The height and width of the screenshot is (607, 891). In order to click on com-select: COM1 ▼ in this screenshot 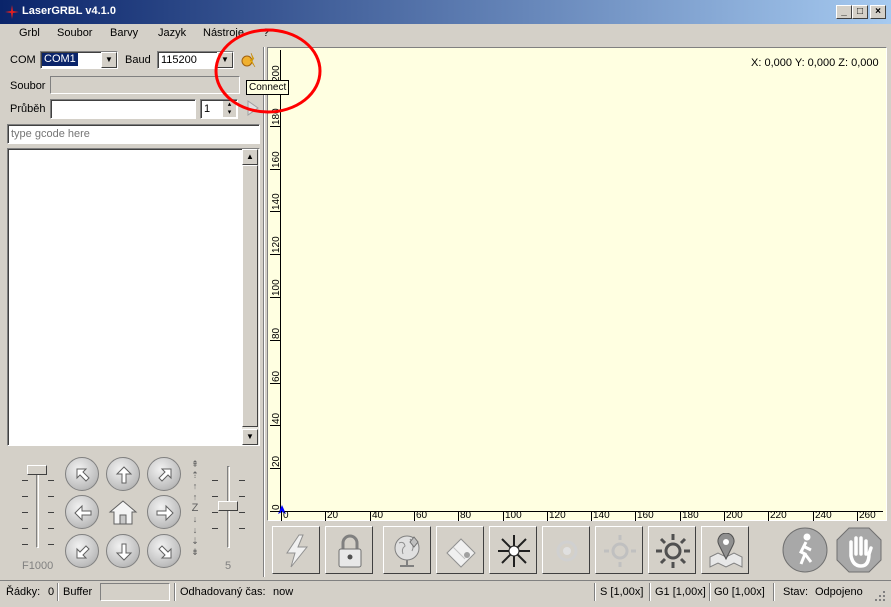, I will do `click(79, 60)`.